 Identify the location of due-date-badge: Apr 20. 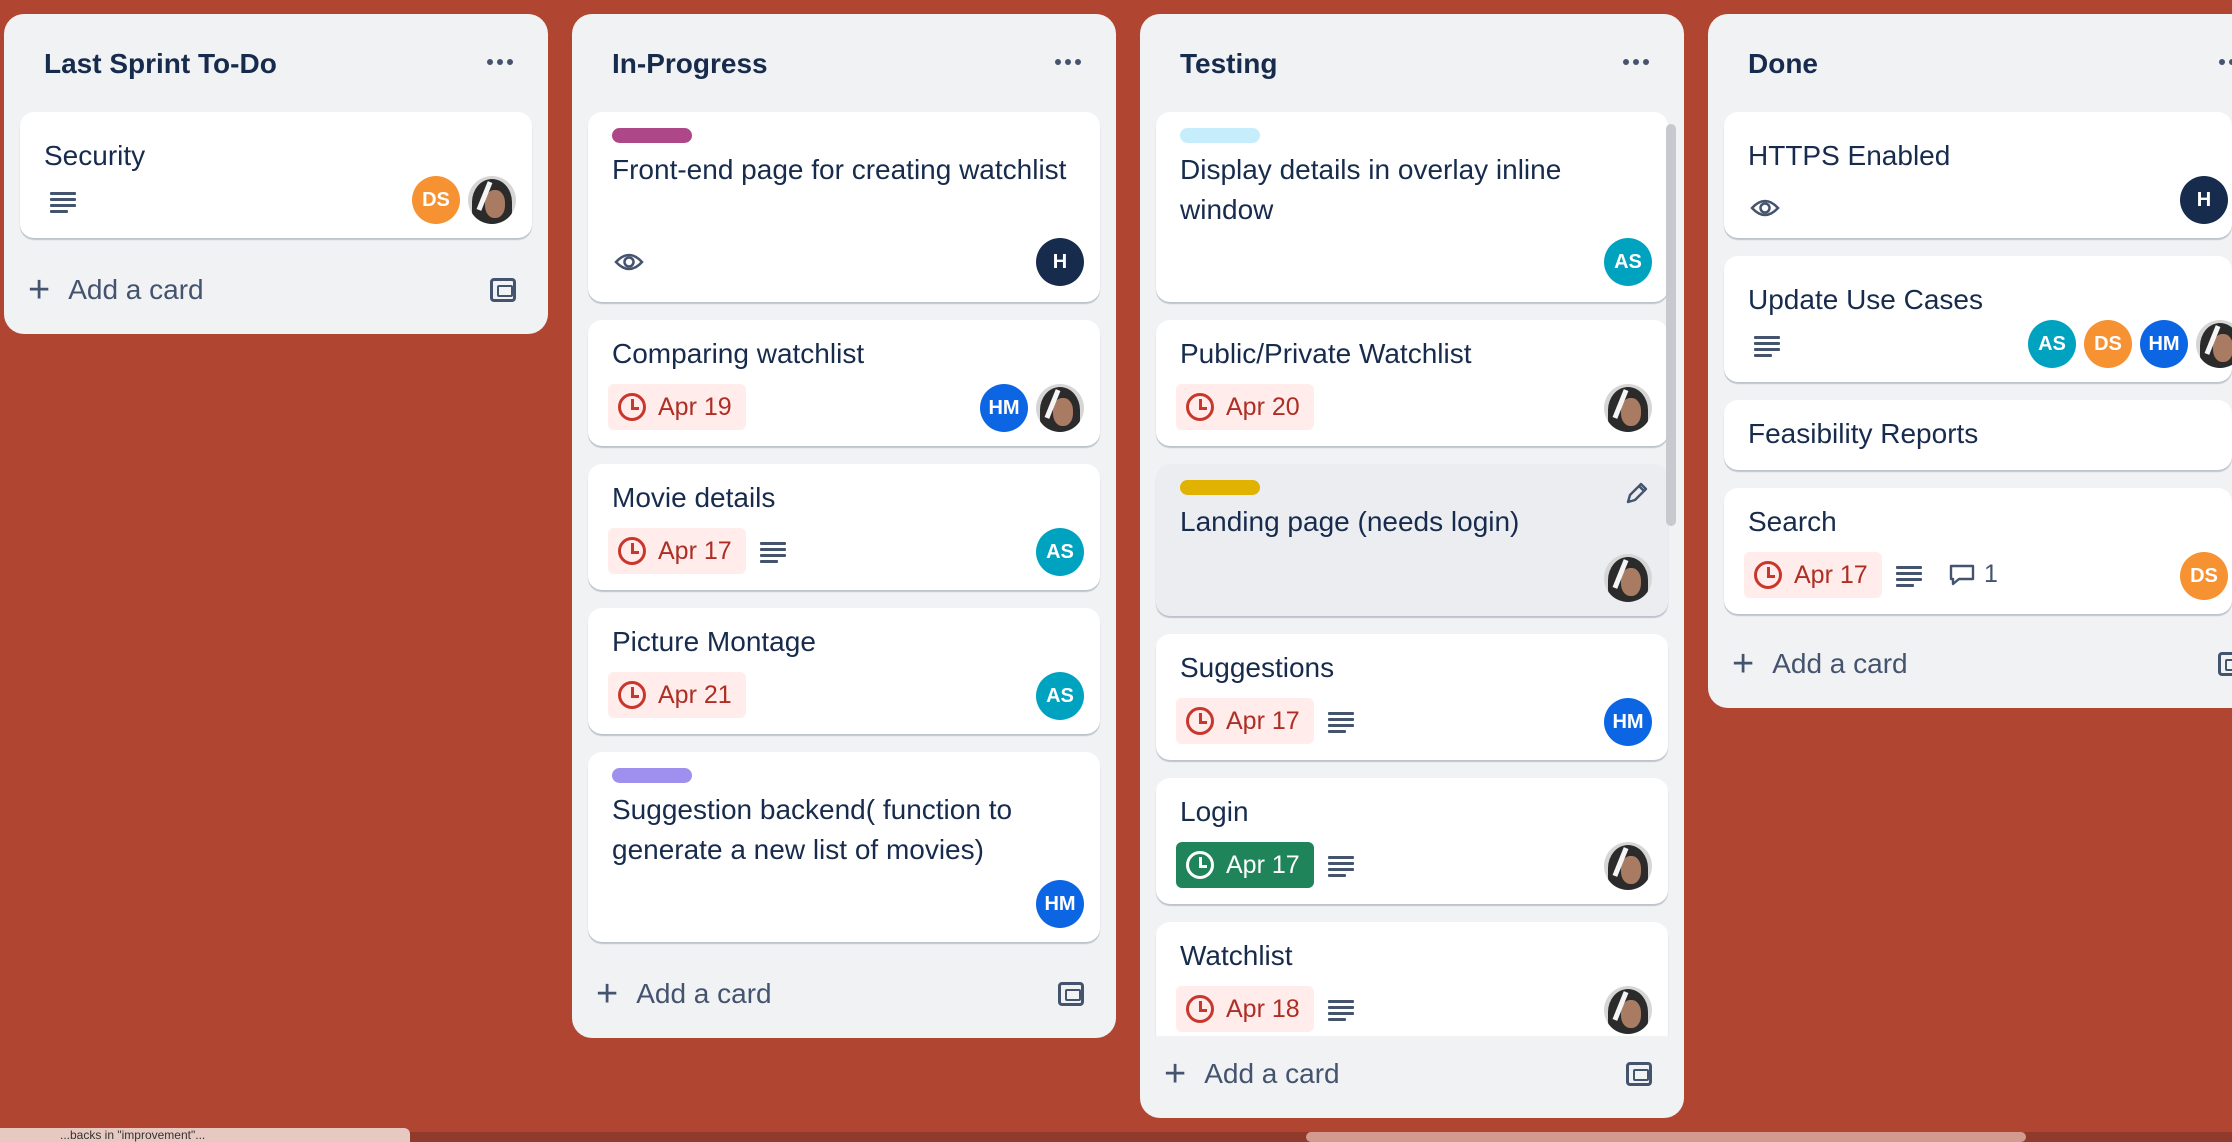
(1245, 407).